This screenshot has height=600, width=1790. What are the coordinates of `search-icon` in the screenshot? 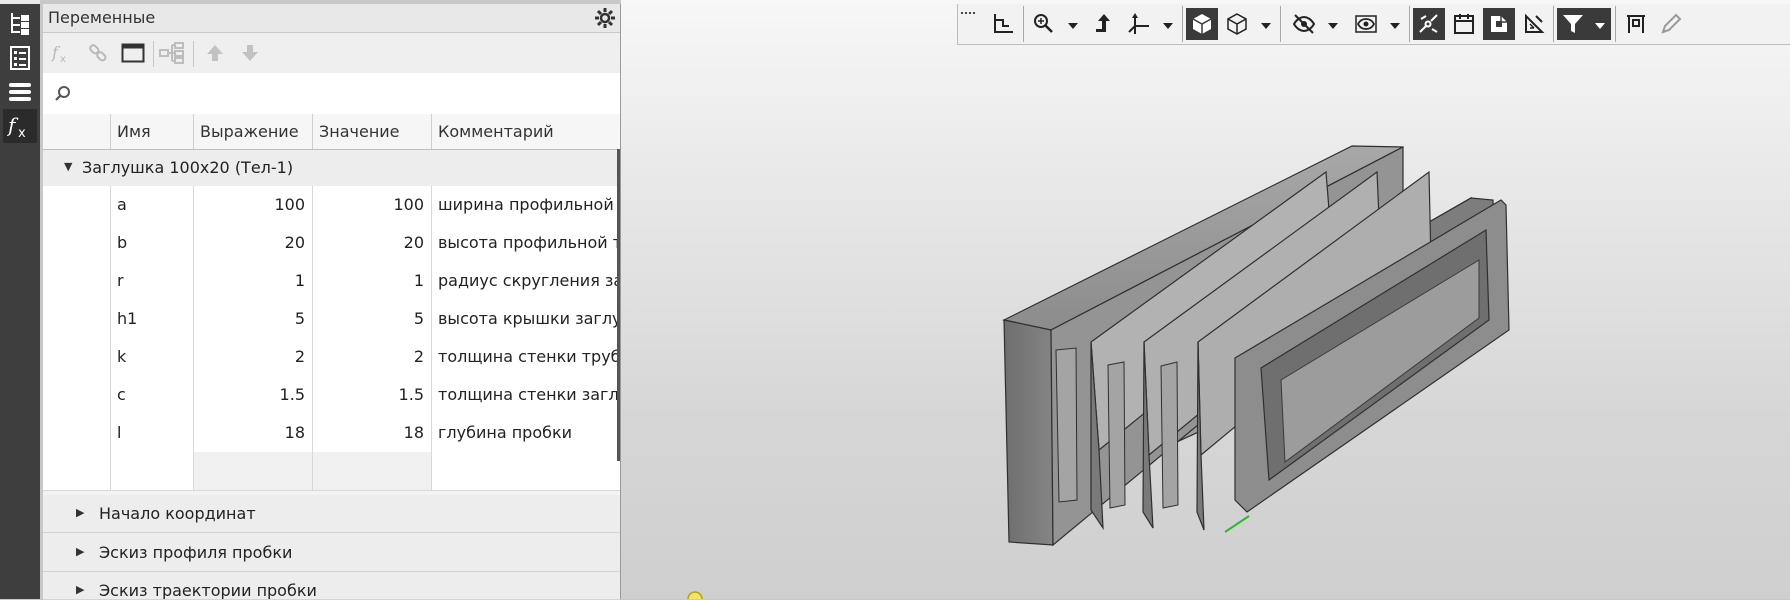 It's located at (62, 93).